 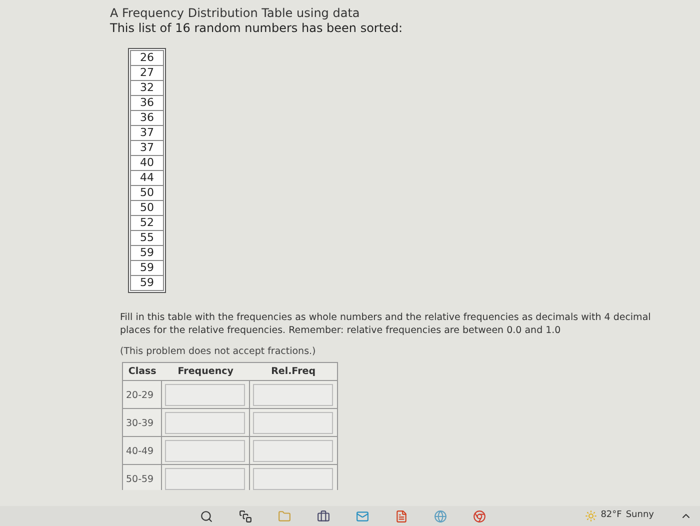 What do you see at coordinates (257, 28) in the screenshot?
I see `intro-text: This list of 16 random numbers has been sorted:` at bounding box center [257, 28].